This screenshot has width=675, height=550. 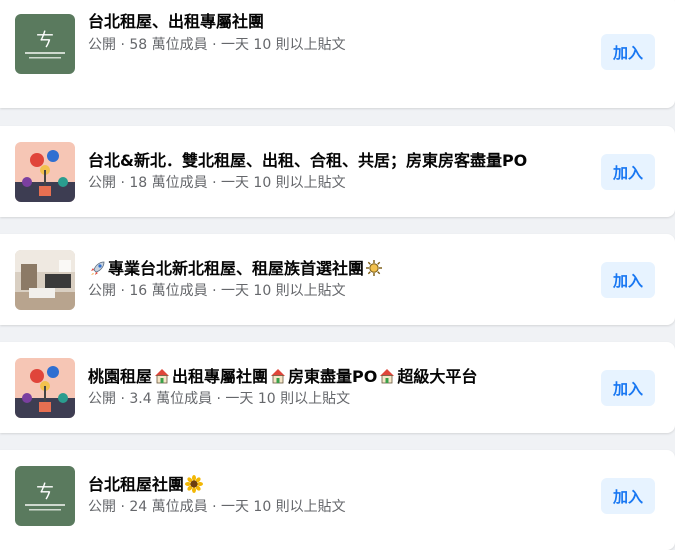 I want to click on group-meta: 公開 · 16 萬位成員 · 一天 10 則以上貼文, so click(x=217, y=291).